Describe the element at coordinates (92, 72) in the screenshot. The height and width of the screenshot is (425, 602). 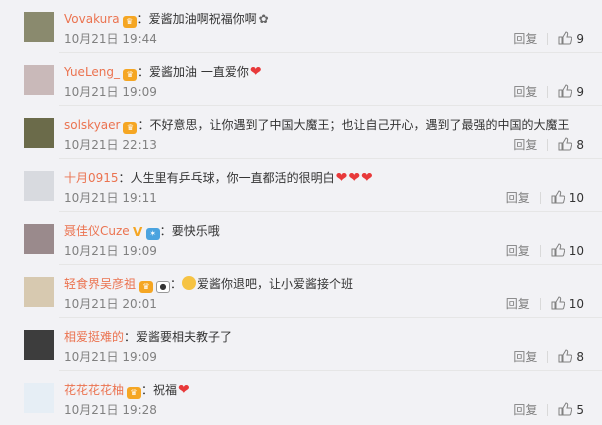
I see `username-link: YueLeng_` at that location.